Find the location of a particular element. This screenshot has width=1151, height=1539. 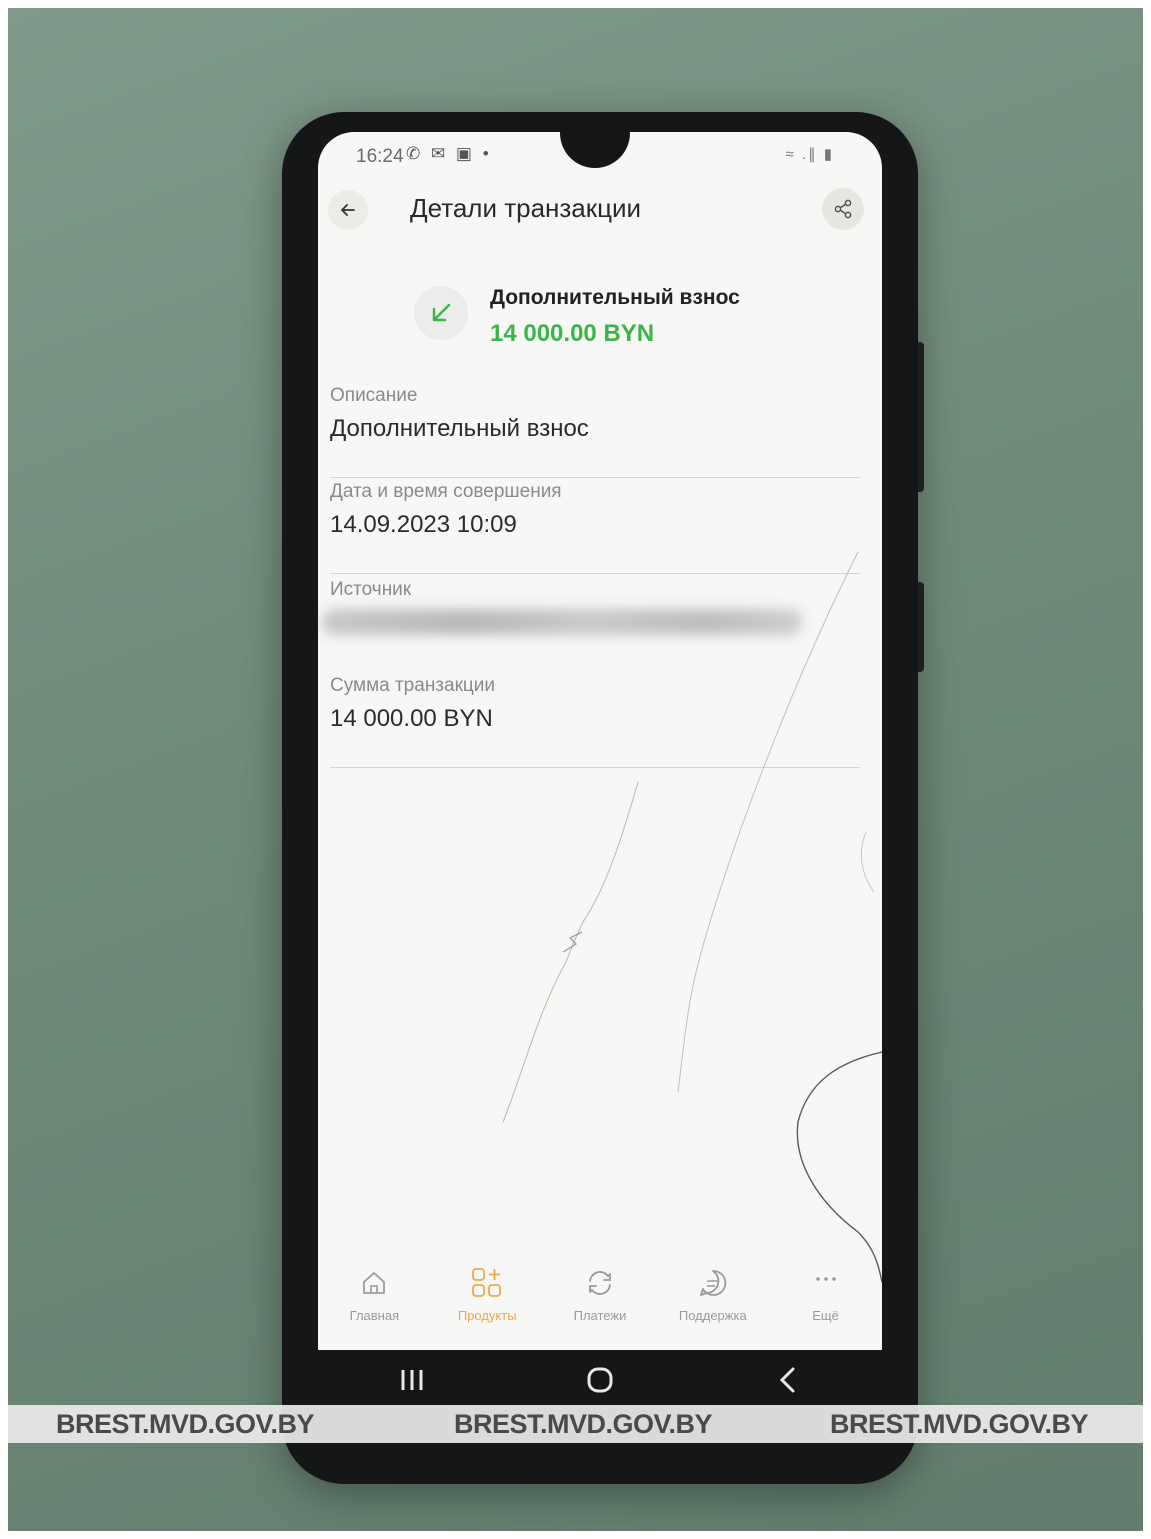

field-value: Дополнительный взнос is located at coordinates (459, 428).